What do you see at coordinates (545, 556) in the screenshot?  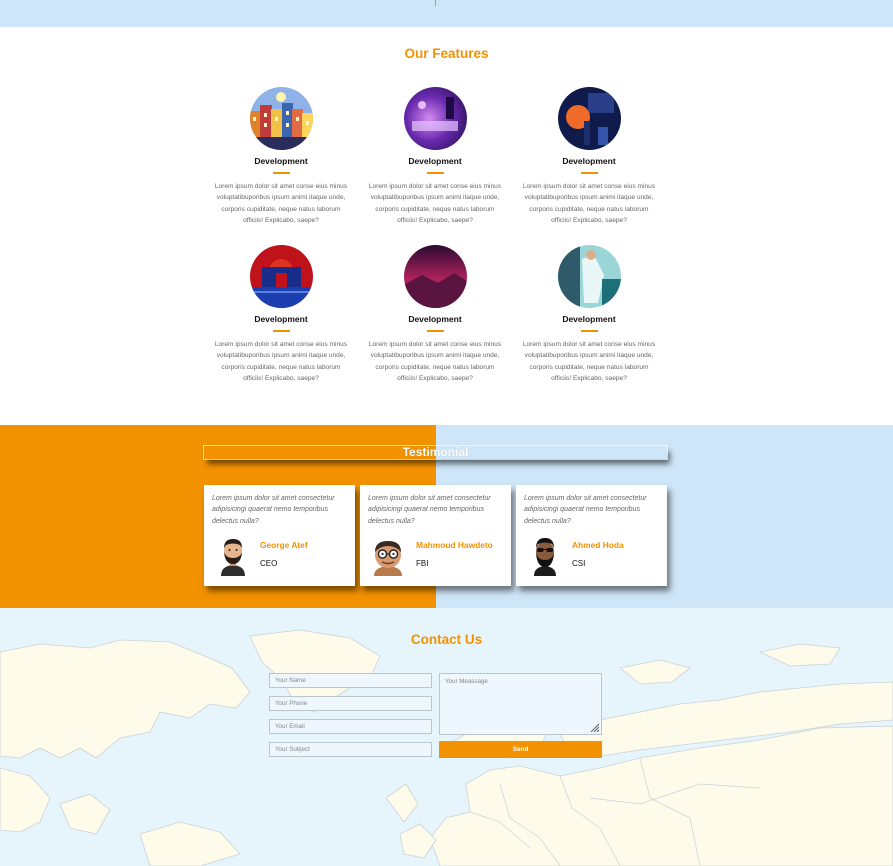 I see `sunglasses-man-avatar` at bounding box center [545, 556].